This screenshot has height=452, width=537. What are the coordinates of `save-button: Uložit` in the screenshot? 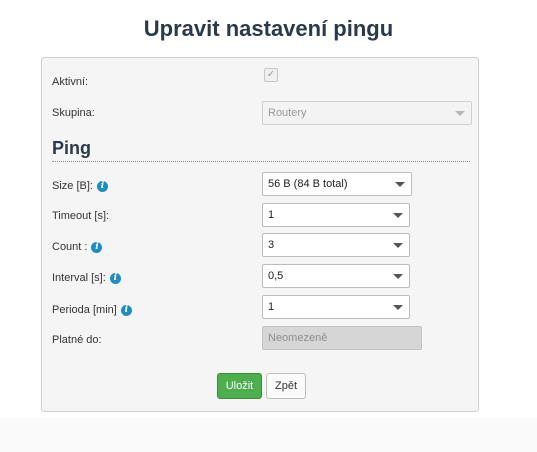 It's located at (239, 386).